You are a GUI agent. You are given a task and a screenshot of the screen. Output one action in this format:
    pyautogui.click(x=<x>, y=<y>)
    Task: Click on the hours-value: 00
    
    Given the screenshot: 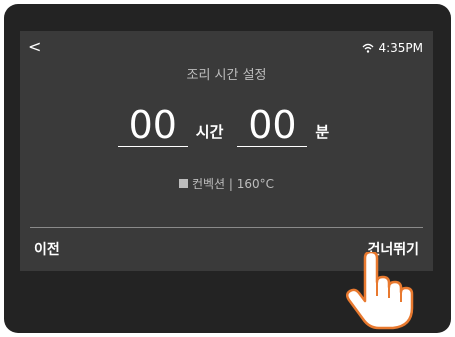 What is the action you would take?
    pyautogui.click(x=152, y=126)
    